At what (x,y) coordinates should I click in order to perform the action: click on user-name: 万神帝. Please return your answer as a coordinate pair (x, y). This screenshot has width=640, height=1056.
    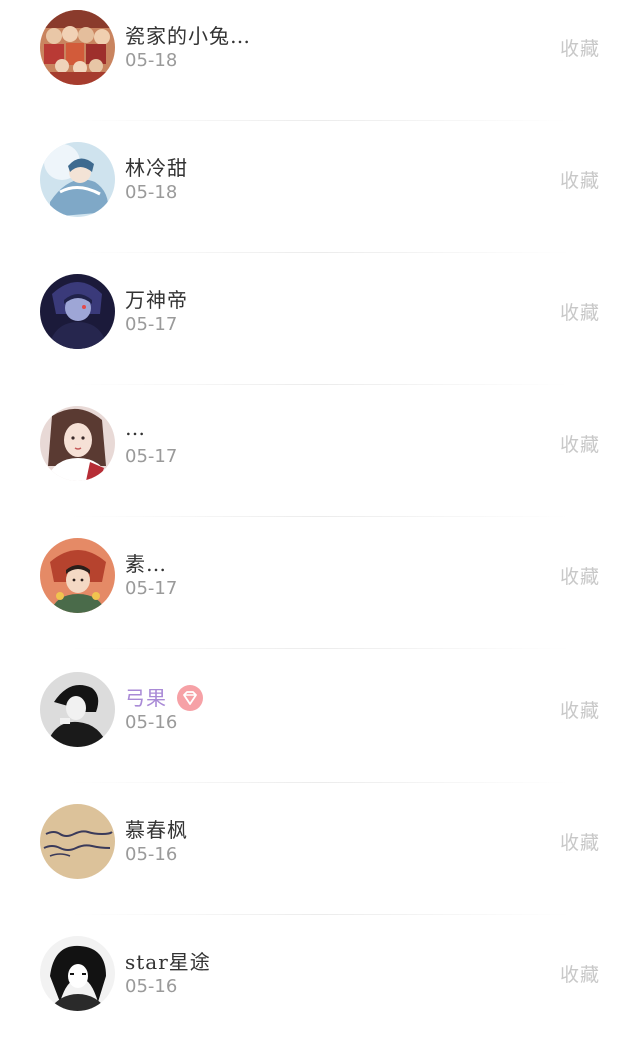
    Looking at the image, I should click on (156, 298).